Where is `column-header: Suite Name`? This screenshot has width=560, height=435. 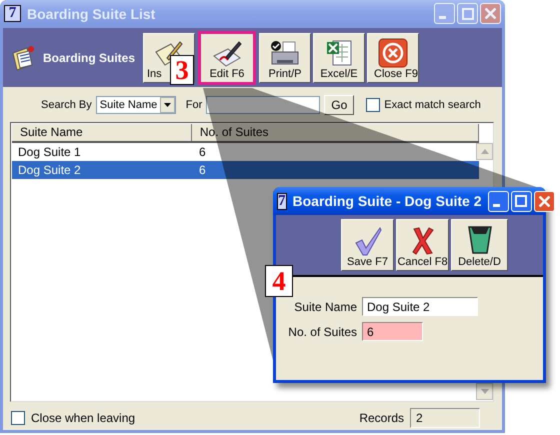 column-header: Suite Name is located at coordinates (102, 133).